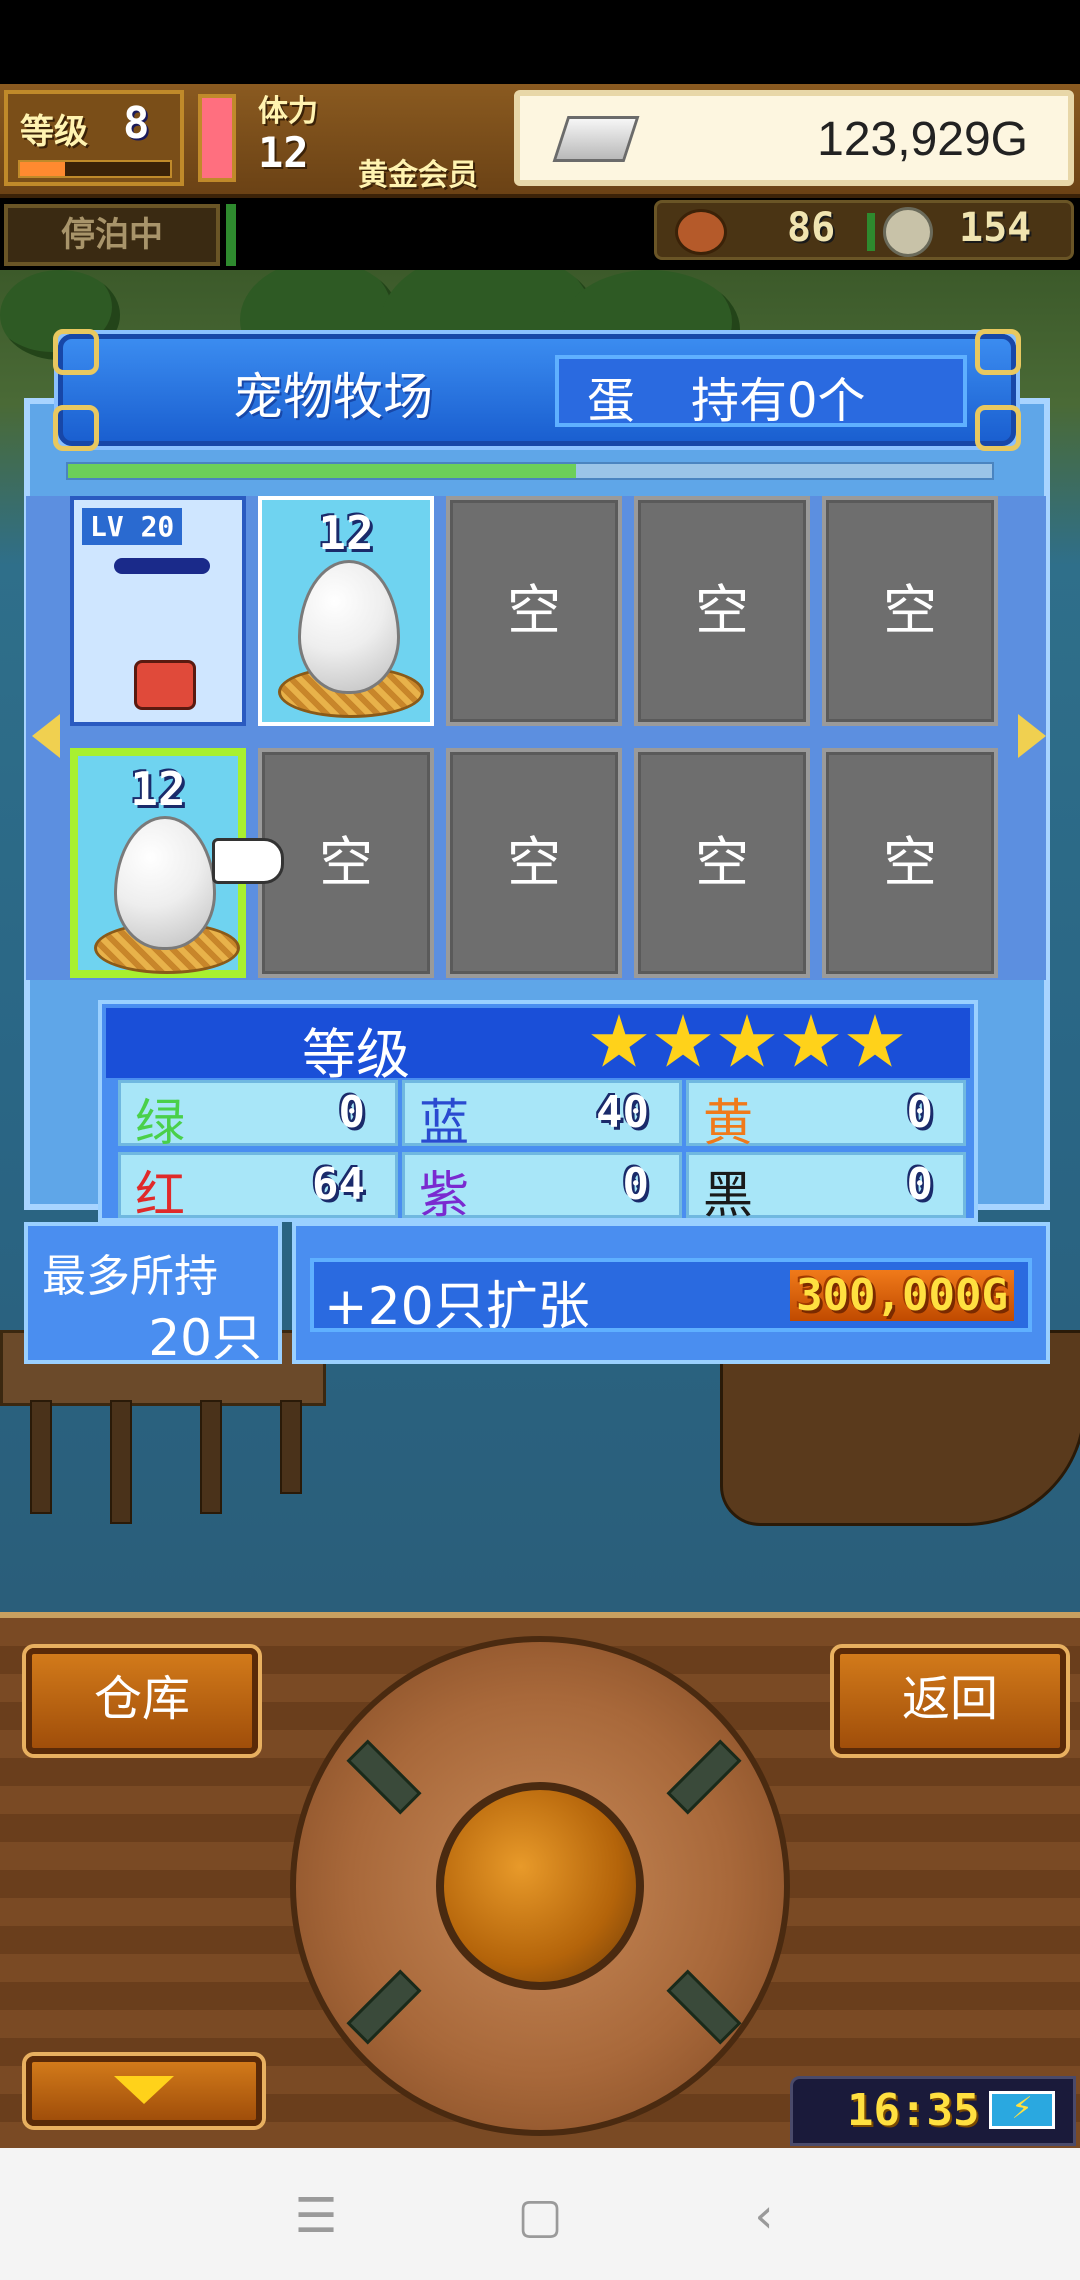  What do you see at coordinates (1022, 2110) in the screenshot?
I see `battery-icon: ⚡` at bounding box center [1022, 2110].